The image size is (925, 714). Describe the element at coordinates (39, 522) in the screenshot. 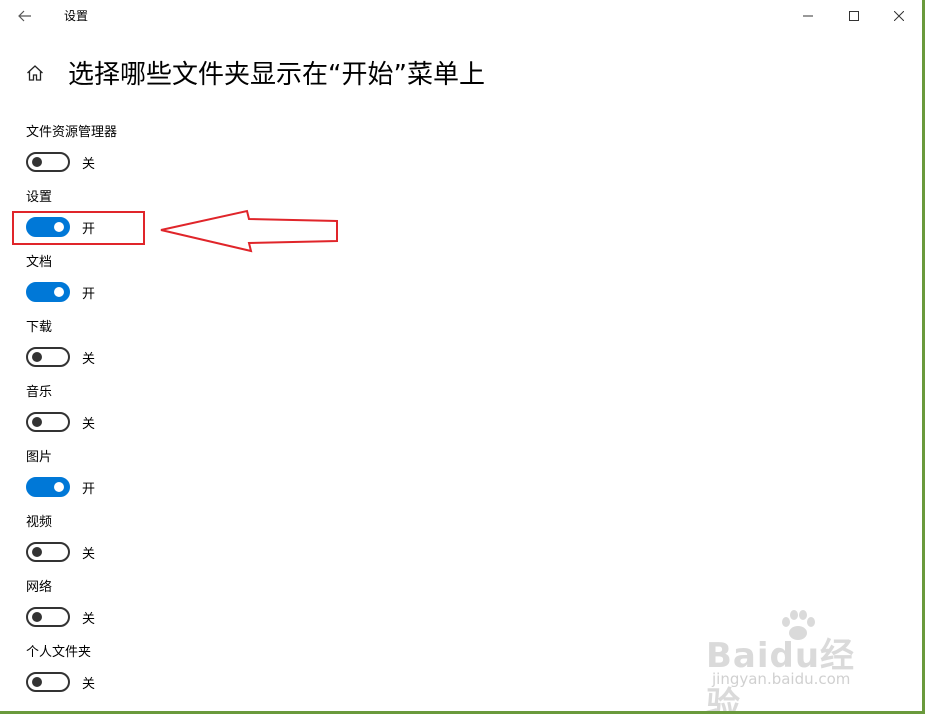

I see `setting-label: 视频` at that location.